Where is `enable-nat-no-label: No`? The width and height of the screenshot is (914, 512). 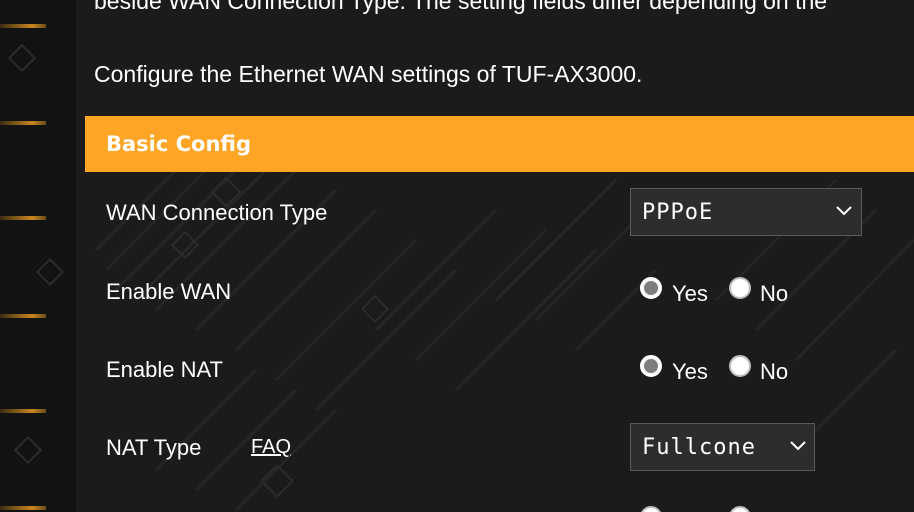
enable-nat-no-label: No is located at coordinates (774, 372).